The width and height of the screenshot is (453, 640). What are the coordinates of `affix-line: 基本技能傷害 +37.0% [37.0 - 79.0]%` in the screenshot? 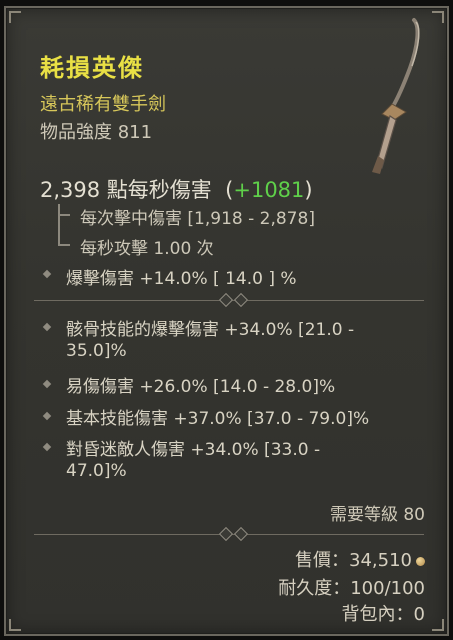 It's located at (218, 419).